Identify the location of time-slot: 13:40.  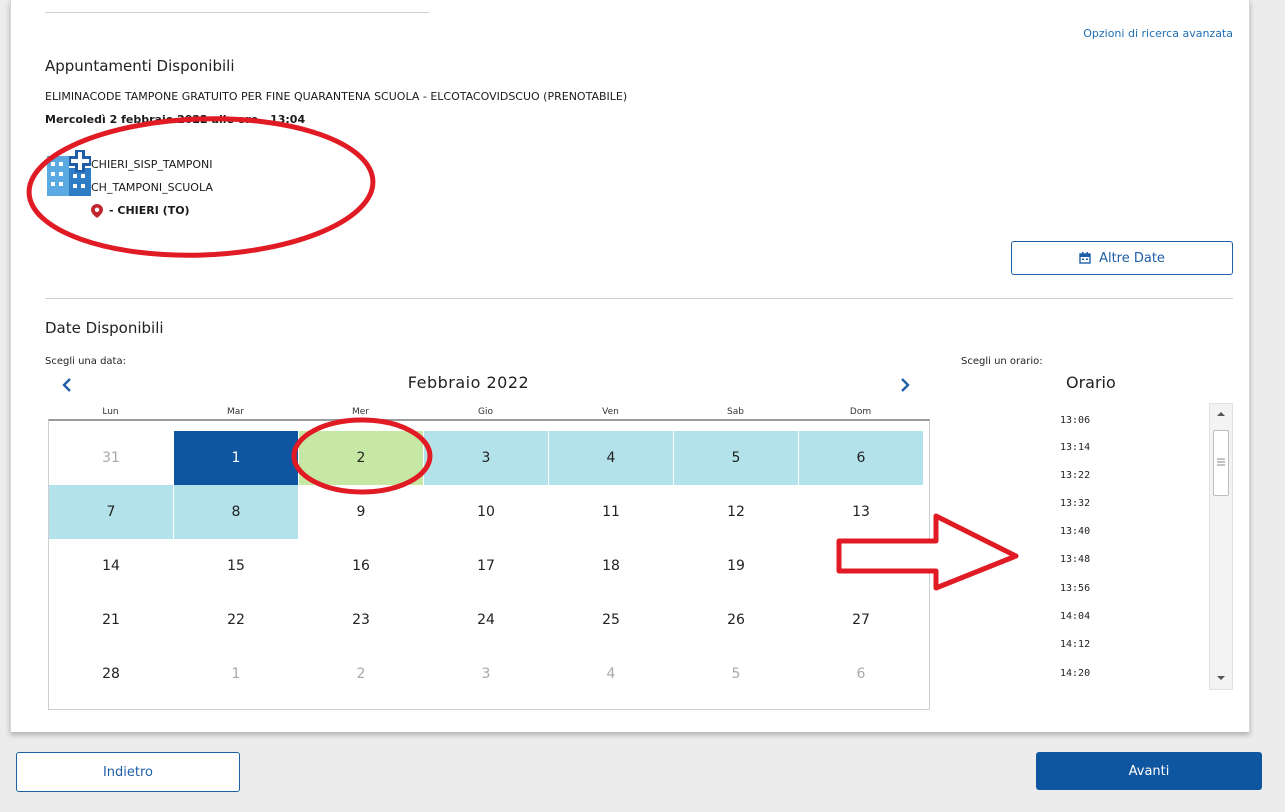
(1075, 531).